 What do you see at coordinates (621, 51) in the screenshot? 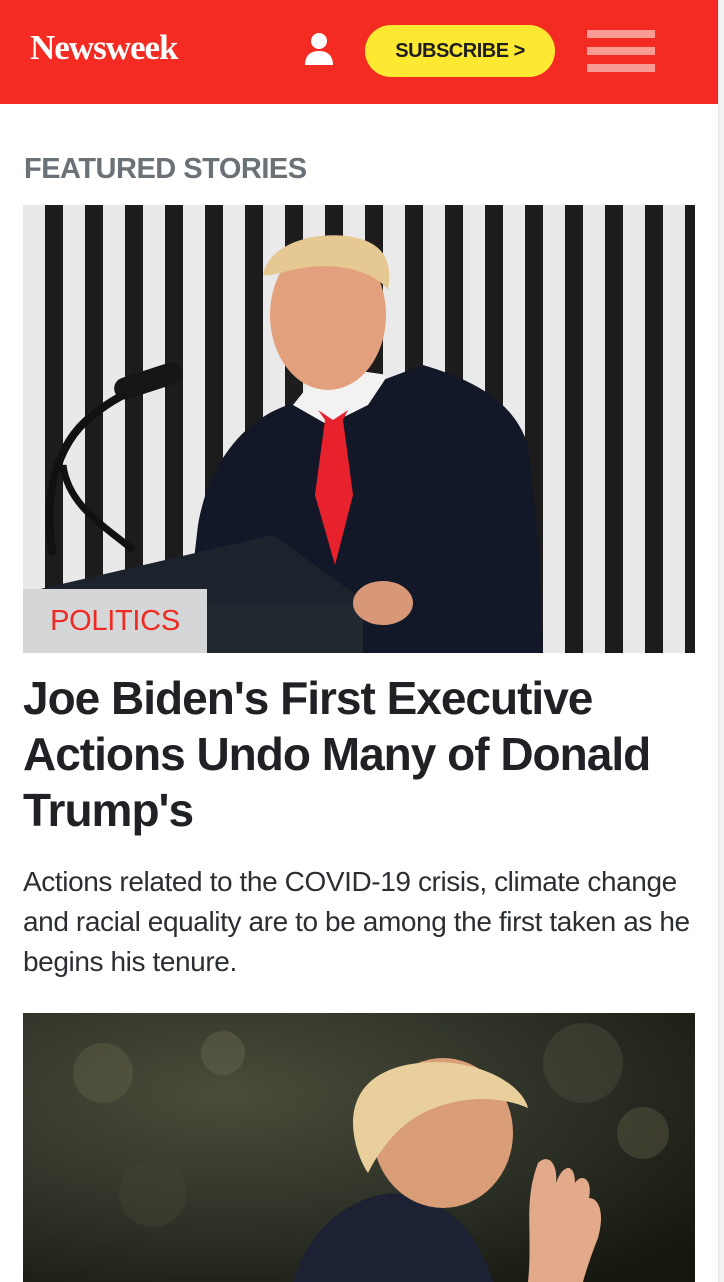
I see `hamburger-menu-icon` at bounding box center [621, 51].